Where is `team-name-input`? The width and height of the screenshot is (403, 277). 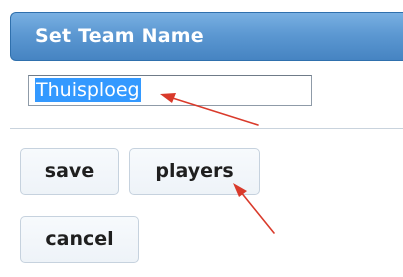
team-name-input is located at coordinates (170, 90).